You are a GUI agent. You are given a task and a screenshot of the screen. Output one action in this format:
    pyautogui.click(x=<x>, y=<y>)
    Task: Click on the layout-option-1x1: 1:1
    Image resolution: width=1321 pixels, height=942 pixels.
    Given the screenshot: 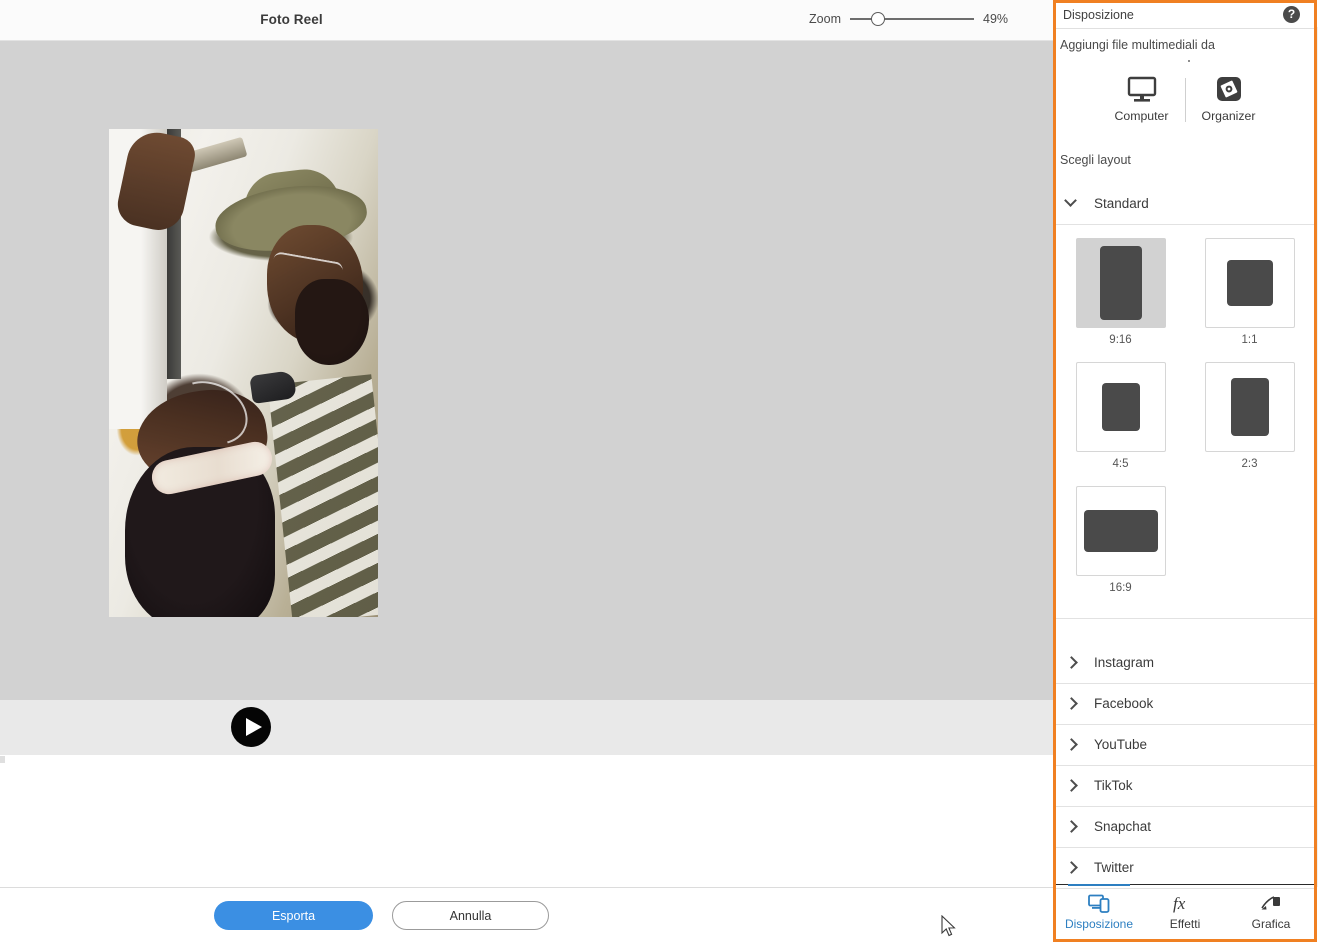 What is the action you would take?
    pyautogui.click(x=1249, y=292)
    